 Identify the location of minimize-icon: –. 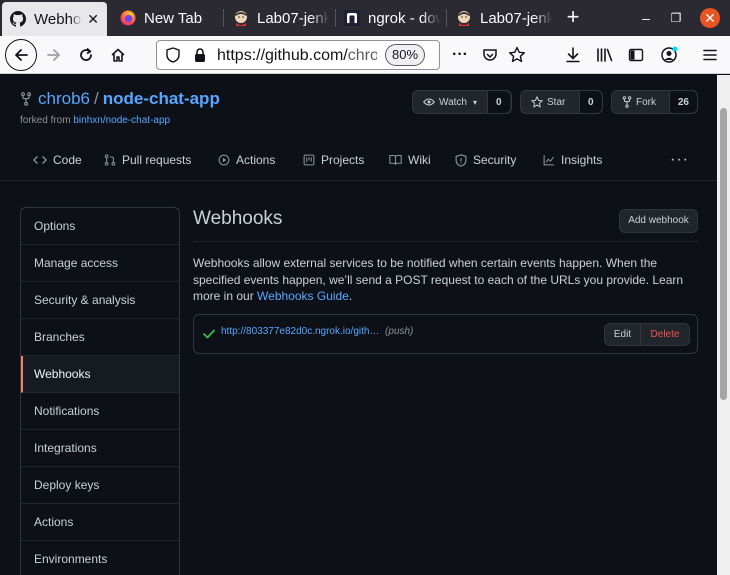
(646, 18).